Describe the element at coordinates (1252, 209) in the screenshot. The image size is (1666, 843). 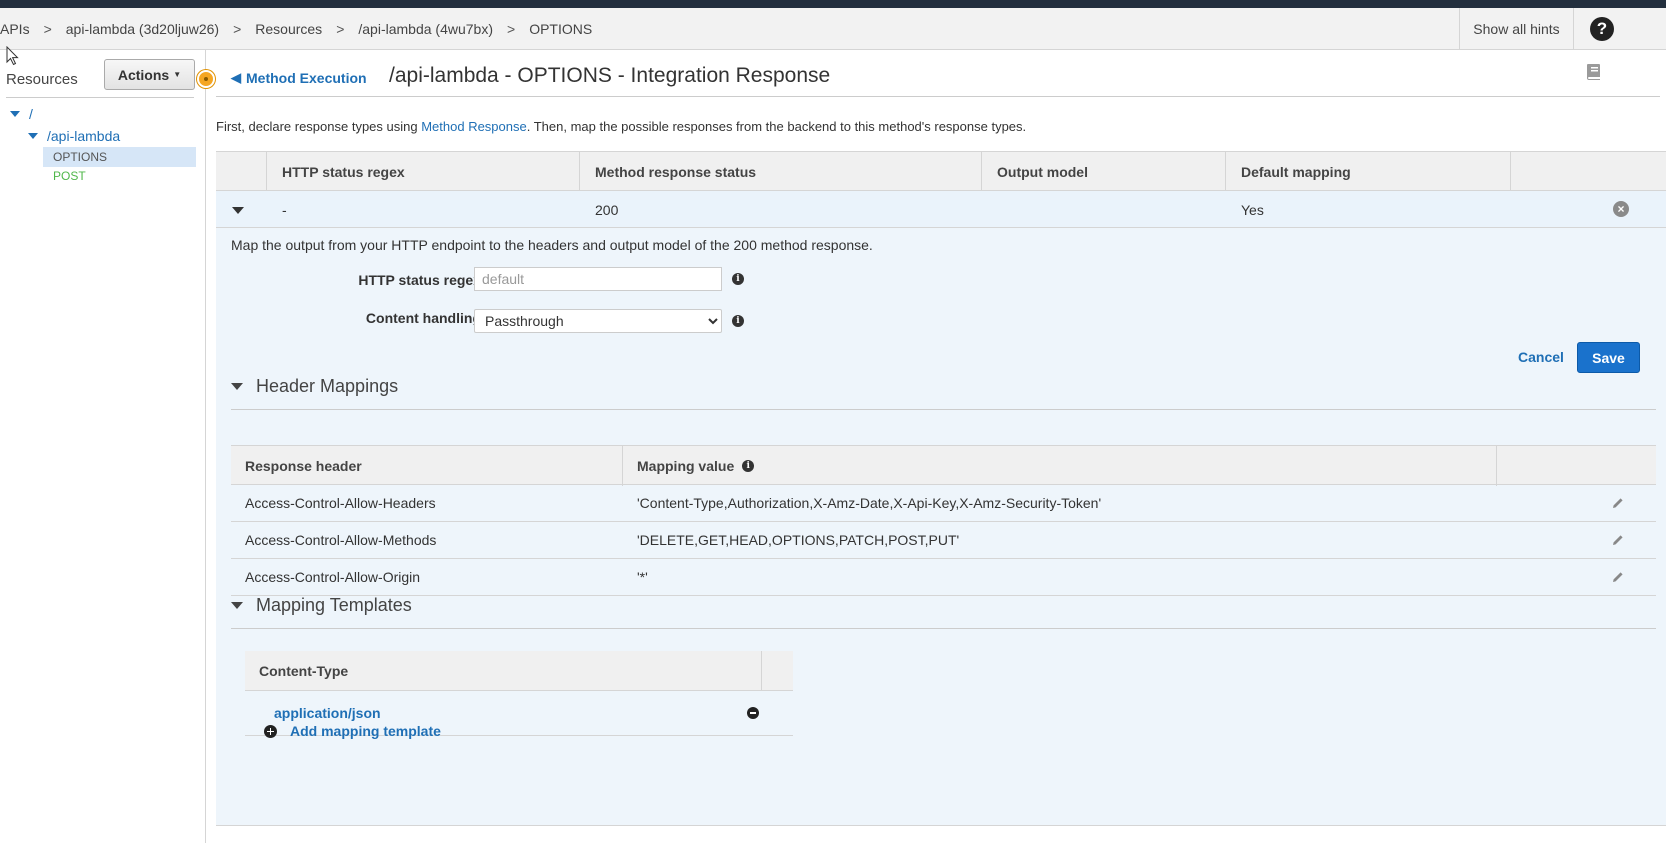
I see `row-default-mapping: Yes` at that location.